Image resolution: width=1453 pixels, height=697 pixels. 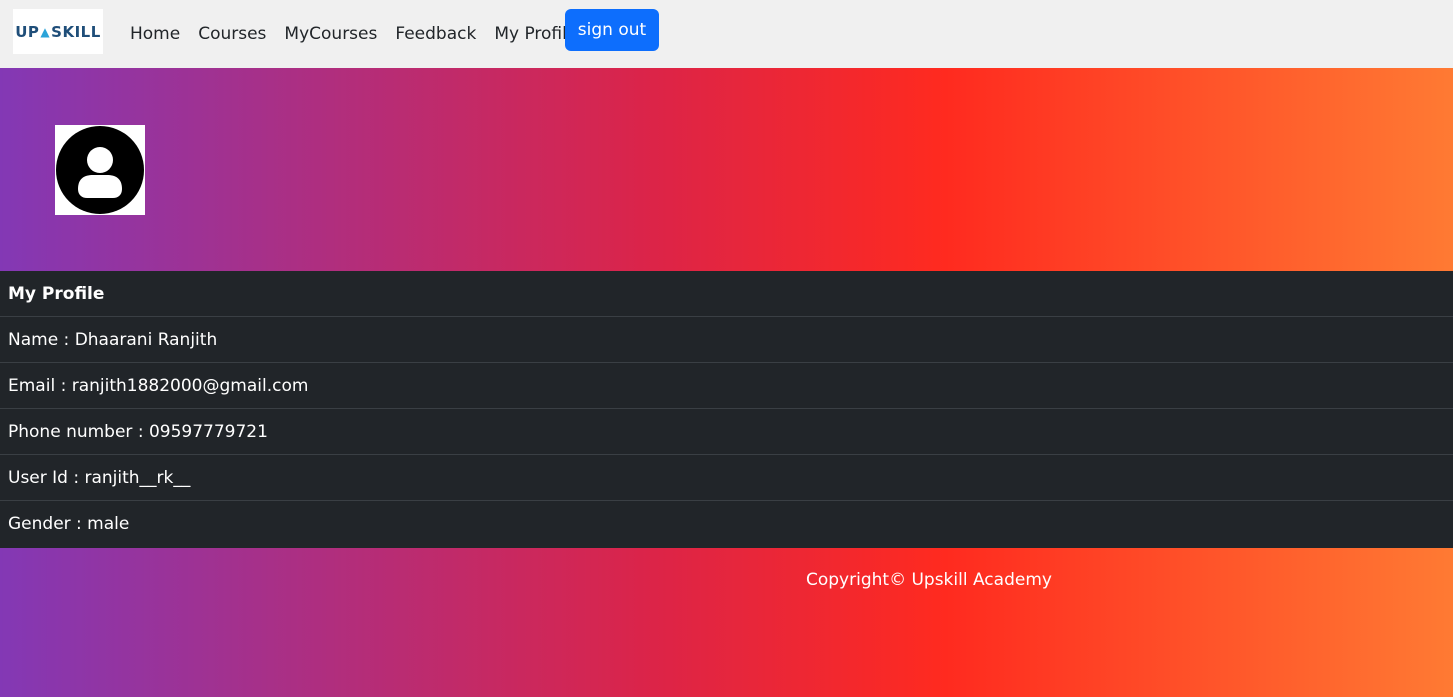 What do you see at coordinates (330, 34) in the screenshot?
I see `nav-link-mycourses: MyCourses` at bounding box center [330, 34].